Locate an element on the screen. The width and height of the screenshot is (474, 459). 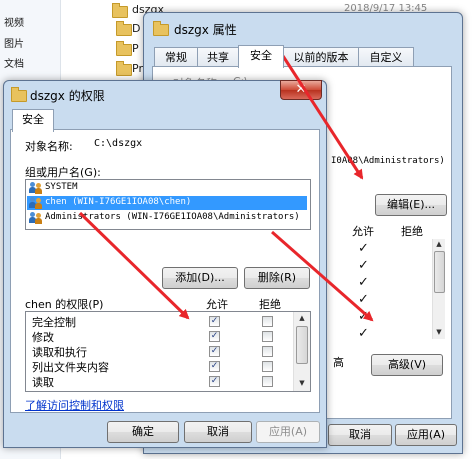
ok-button: 确定 is located at coordinates (143, 432).